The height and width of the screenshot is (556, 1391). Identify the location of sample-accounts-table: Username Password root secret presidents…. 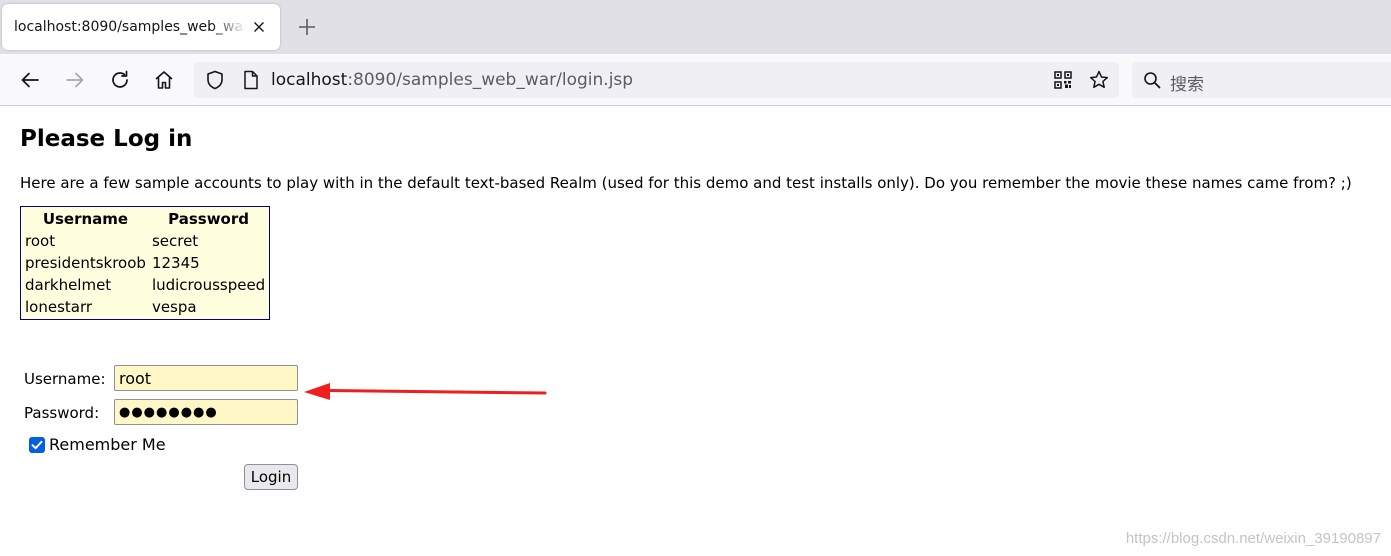
(145, 263).